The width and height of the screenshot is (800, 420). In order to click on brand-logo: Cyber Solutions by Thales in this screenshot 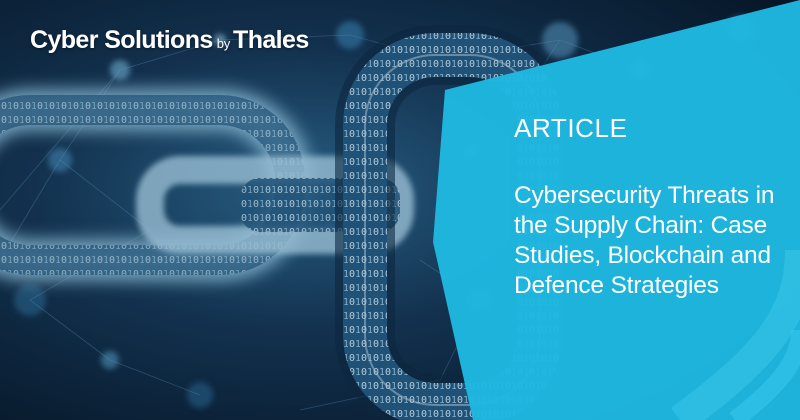, I will do `click(169, 40)`.